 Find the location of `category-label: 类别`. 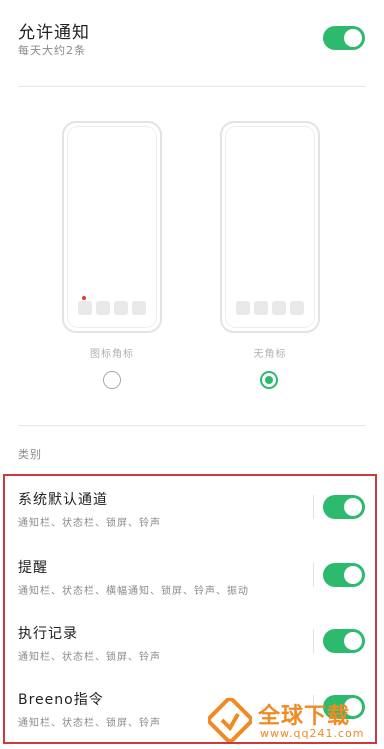

category-label: 类别 is located at coordinates (30, 454).